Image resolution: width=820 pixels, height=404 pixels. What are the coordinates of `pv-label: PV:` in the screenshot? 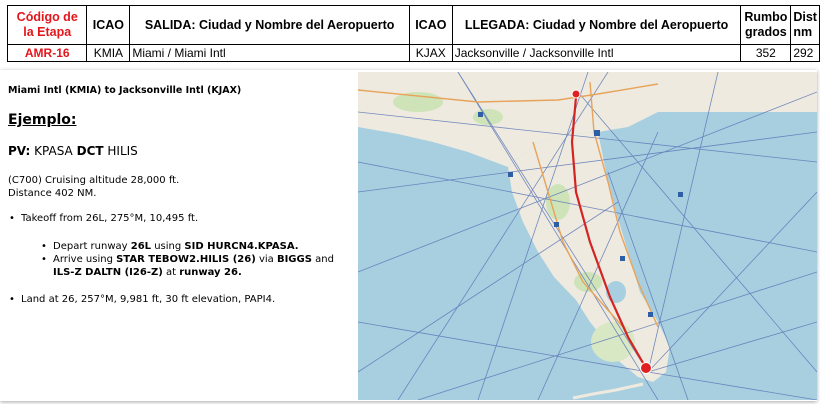 It's located at (19, 151).